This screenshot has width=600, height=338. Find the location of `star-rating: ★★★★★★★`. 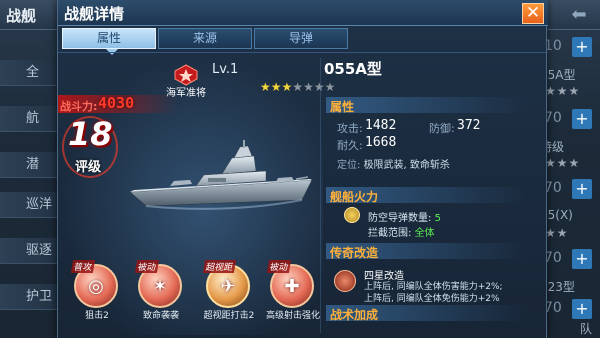

star-rating: ★★★★★★★ is located at coordinates (297, 87).